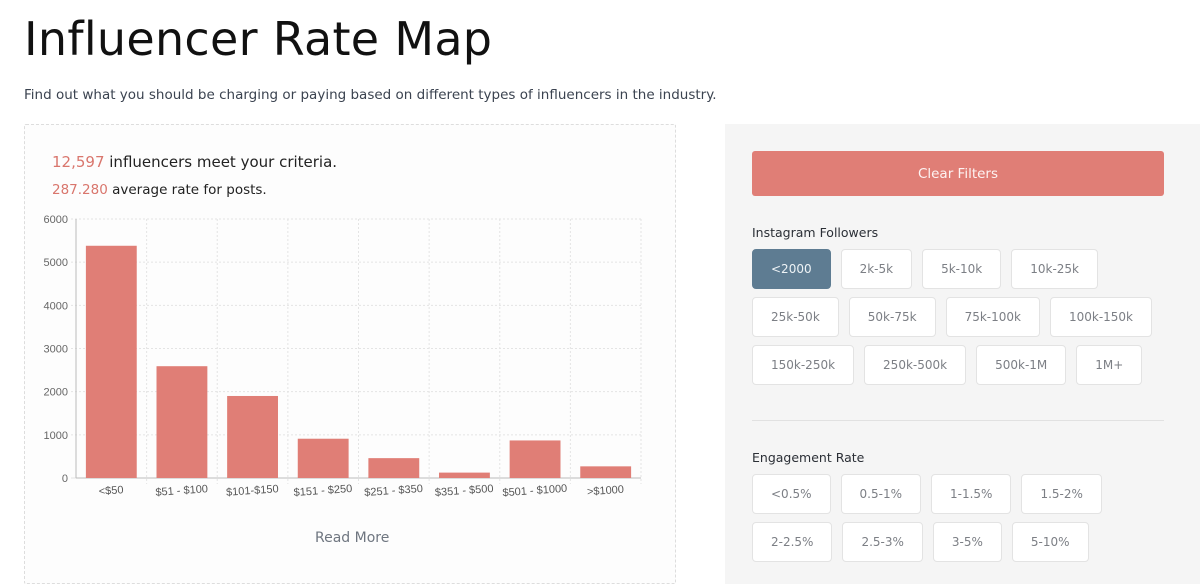  Describe the element at coordinates (252, 491) in the screenshot. I see `x-tick-label: $101-$150` at that location.